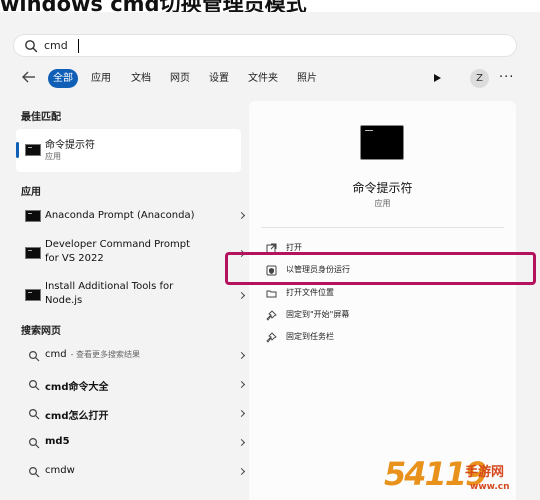 Image resolution: width=540 pixels, height=500 pixels. What do you see at coordinates (382, 188) in the screenshot?
I see `detail-title: 命令提示符` at bounding box center [382, 188].